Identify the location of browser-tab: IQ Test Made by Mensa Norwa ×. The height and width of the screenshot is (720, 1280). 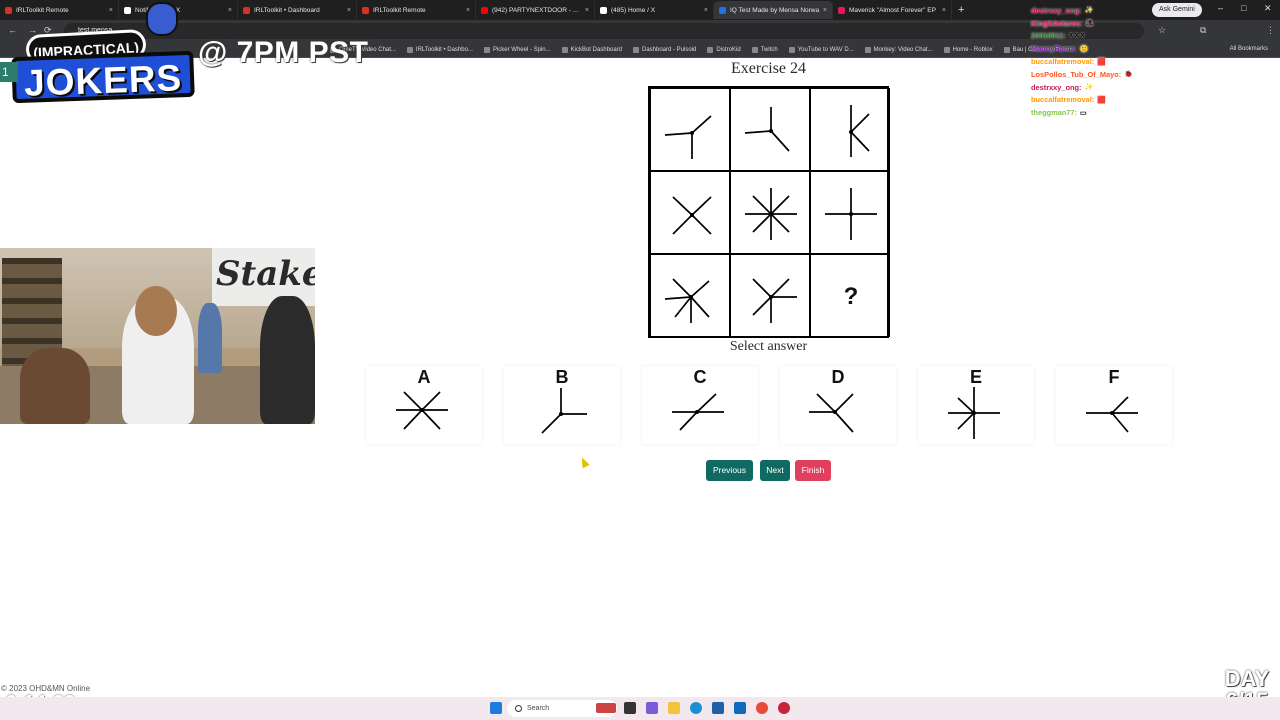
(773, 10).